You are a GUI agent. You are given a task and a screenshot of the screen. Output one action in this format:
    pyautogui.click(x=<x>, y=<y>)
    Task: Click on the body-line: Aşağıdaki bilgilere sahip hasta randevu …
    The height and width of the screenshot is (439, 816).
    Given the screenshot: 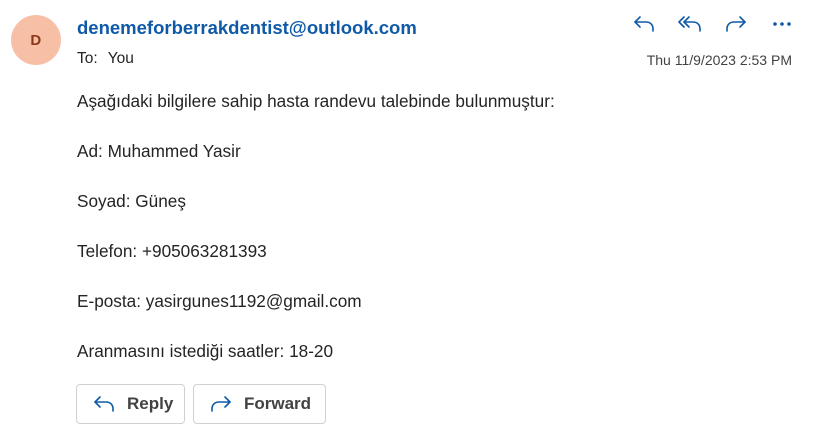 What is the action you would take?
    pyautogui.click(x=316, y=101)
    